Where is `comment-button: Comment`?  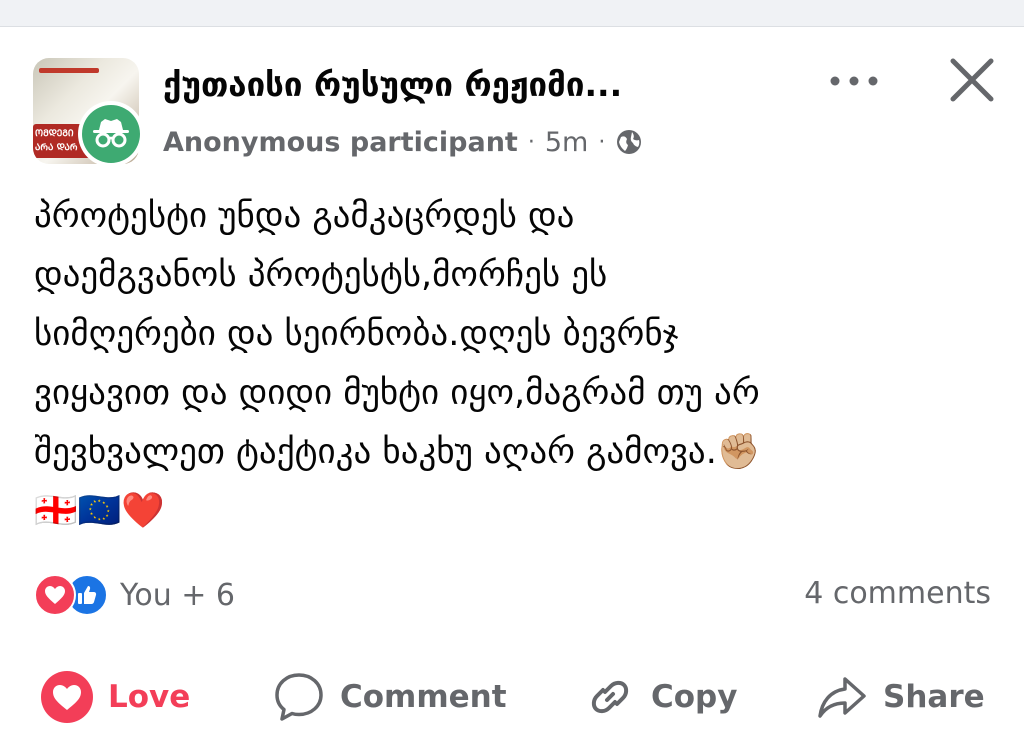 comment-button: Comment is located at coordinates (389, 697).